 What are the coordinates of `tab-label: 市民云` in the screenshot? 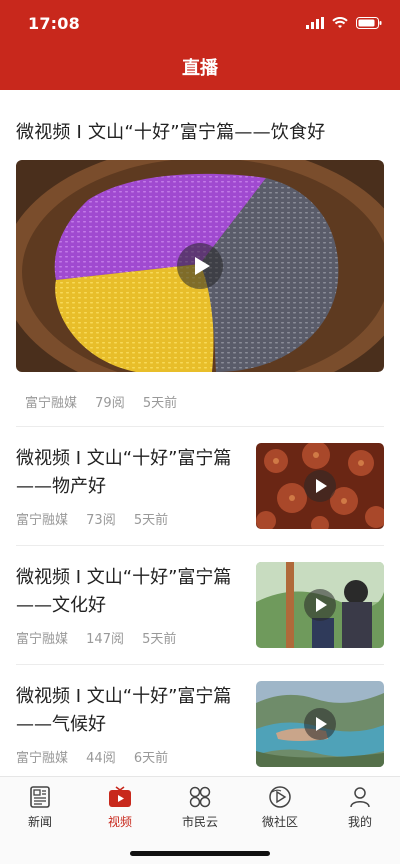 It's located at (199, 822).